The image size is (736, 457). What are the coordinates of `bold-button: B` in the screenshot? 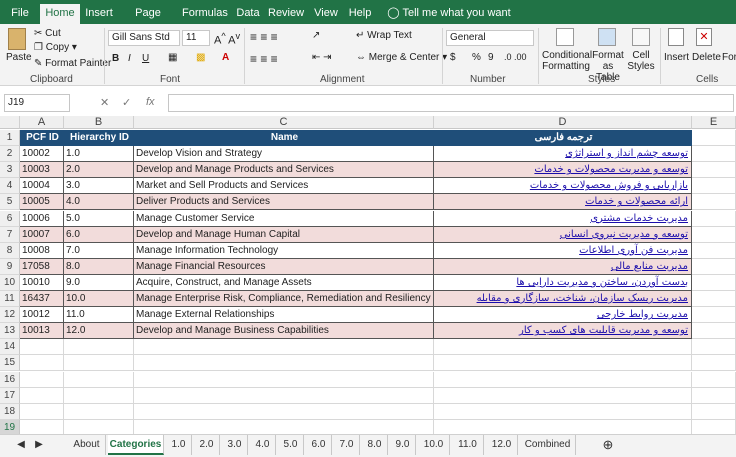 It's located at (115, 58).